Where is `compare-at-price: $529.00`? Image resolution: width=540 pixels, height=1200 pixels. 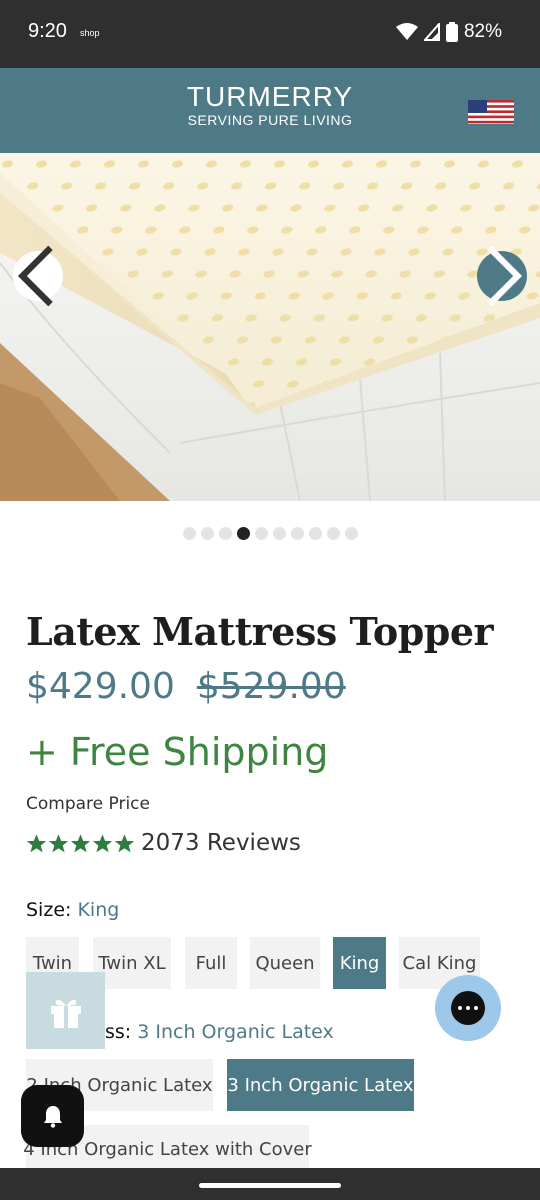 compare-at-price: $529.00 is located at coordinates (271, 686).